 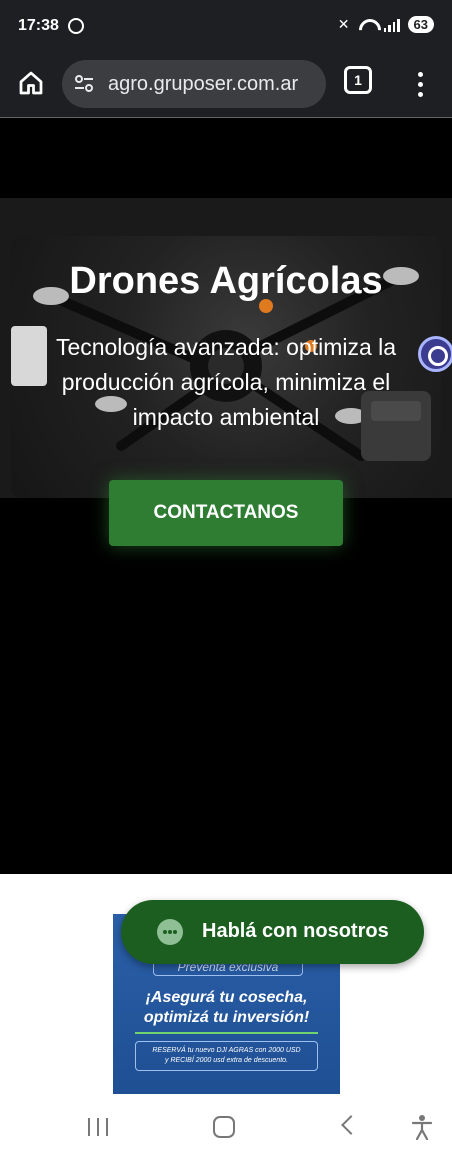 What do you see at coordinates (84, 84) in the screenshot?
I see `site-settings-icon` at bounding box center [84, 84].